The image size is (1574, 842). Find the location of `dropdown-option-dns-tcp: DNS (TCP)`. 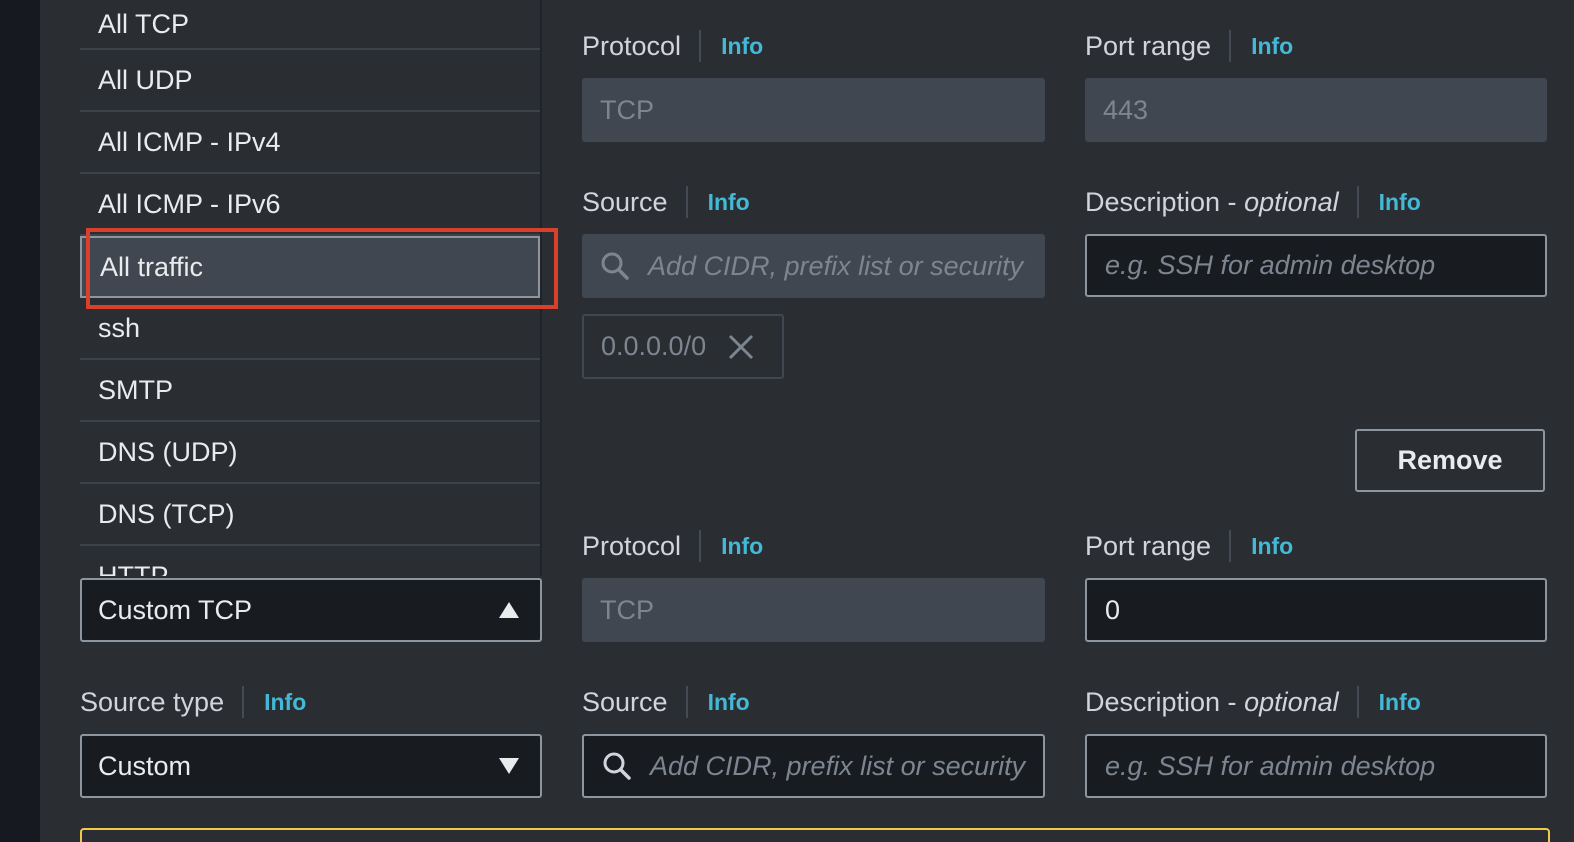

dropdown-option-dns-tcp: DNS (TCP) is located at coordinates (310, 515).